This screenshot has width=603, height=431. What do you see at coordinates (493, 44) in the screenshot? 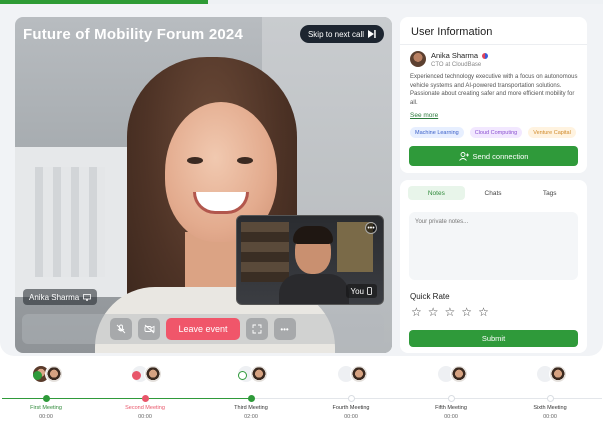
I see `divider` at bounding box center [493, 44].